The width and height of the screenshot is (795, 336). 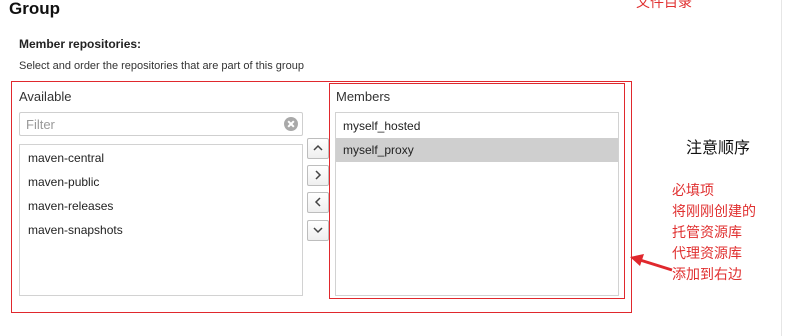 I want to click on move-down-button, so click(x=318, y=230).